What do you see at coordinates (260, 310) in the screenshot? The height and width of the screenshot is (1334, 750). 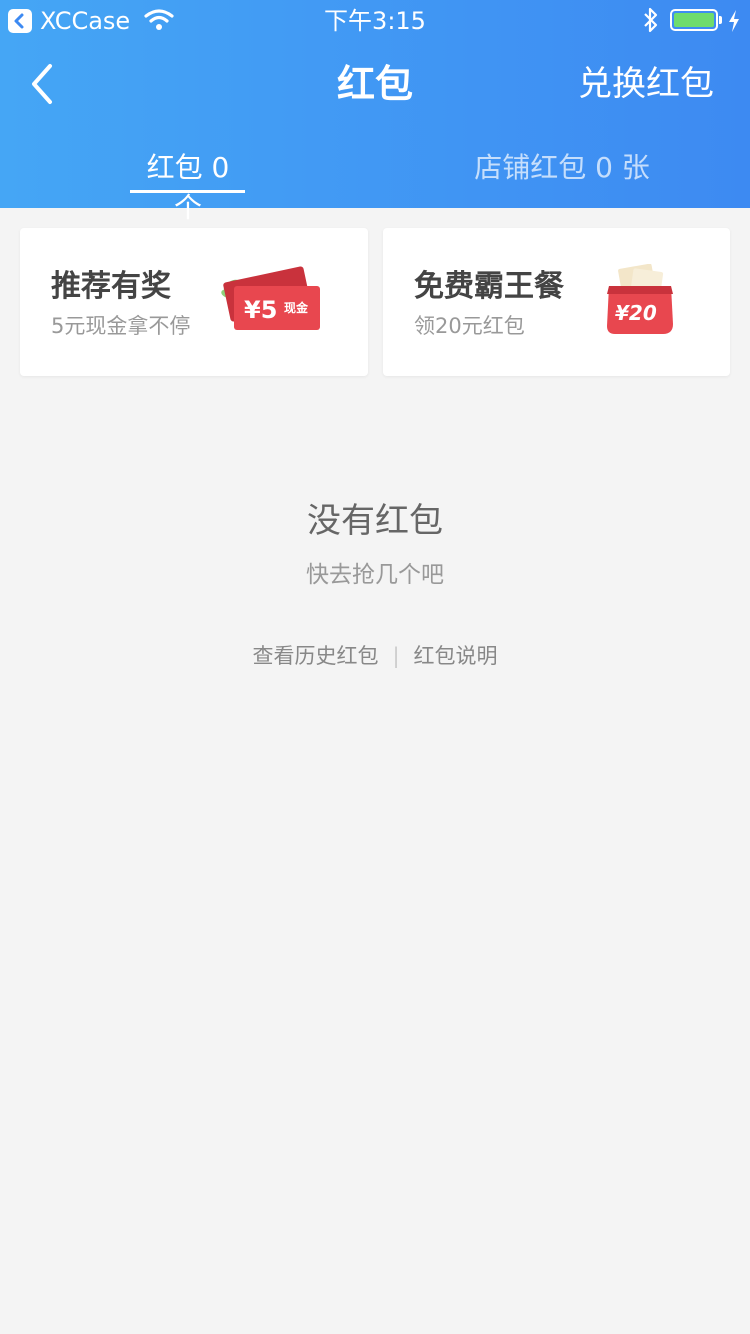 I see `coupon-amount: ¥5` at bounding box center [260, 310].